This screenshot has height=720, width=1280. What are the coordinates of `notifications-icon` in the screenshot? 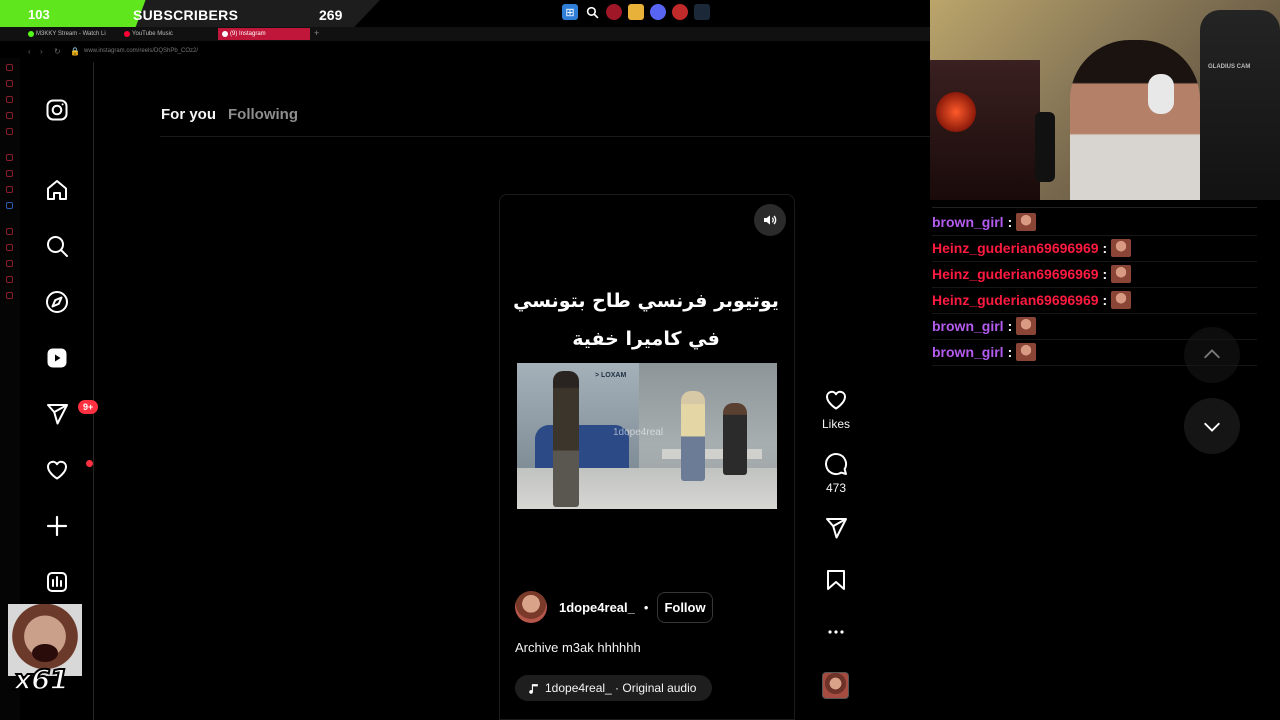 It's located at (57, 470).